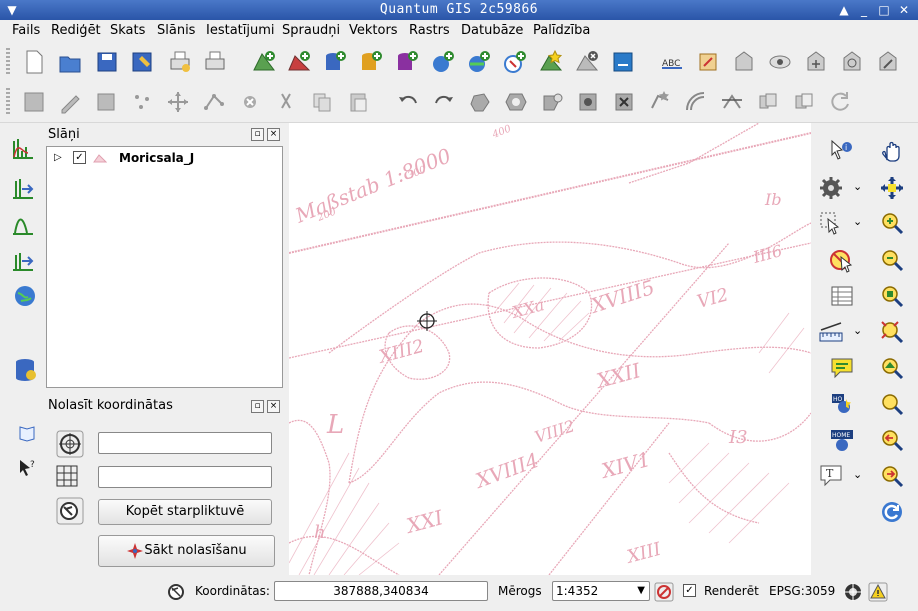  Describe the element at coordinates (768, 102) in the screenshot. I see `merge-features-icon` at that location.